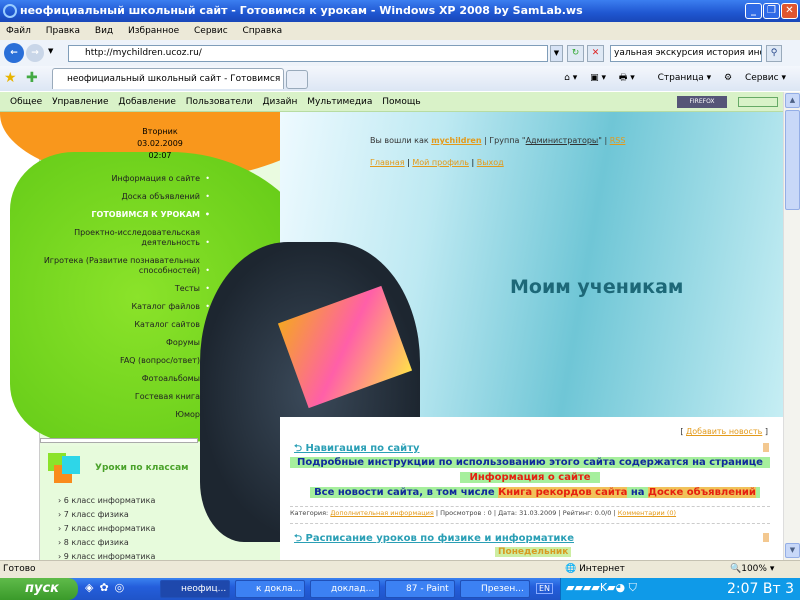  I want to click on favorites-star-icon: ★, so click(10, 78).